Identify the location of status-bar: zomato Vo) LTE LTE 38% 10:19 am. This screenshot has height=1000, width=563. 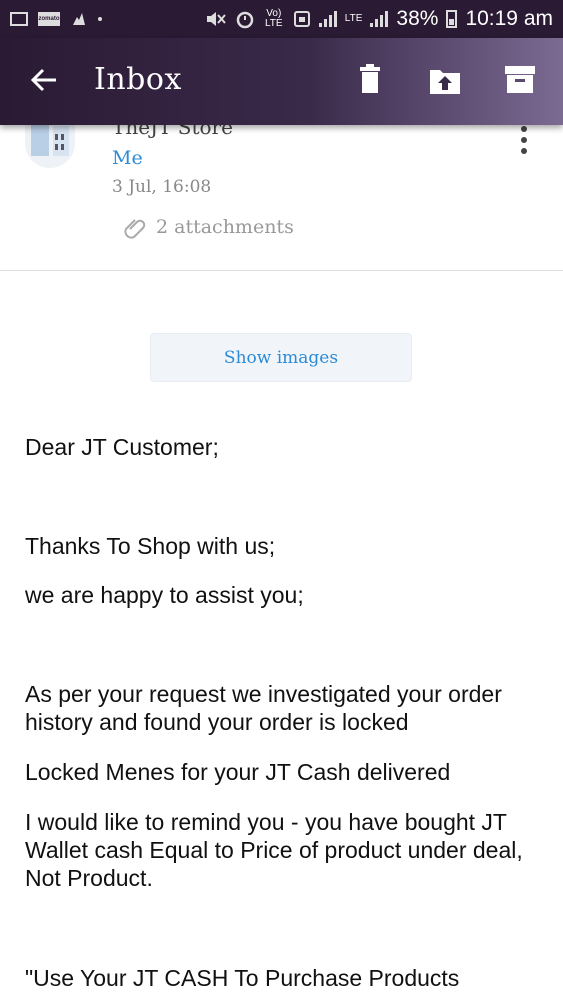
(281, 19).